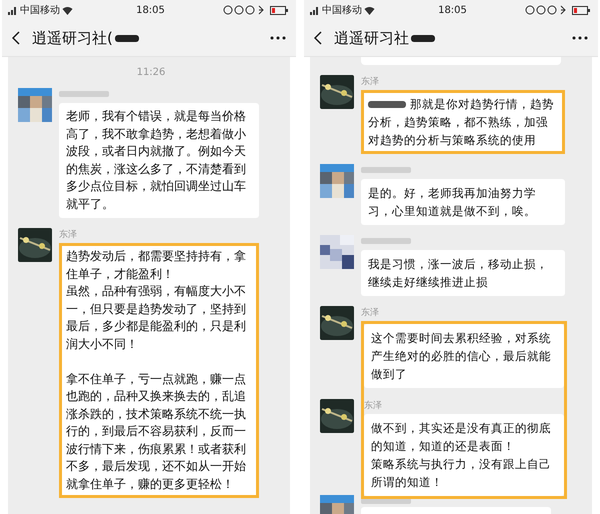 The height and width of the screenshot is (514, 600). Describe the element at coordinates (371, 38) in the screenshot. I see `chat-title: 逍遥研习社` at that location.